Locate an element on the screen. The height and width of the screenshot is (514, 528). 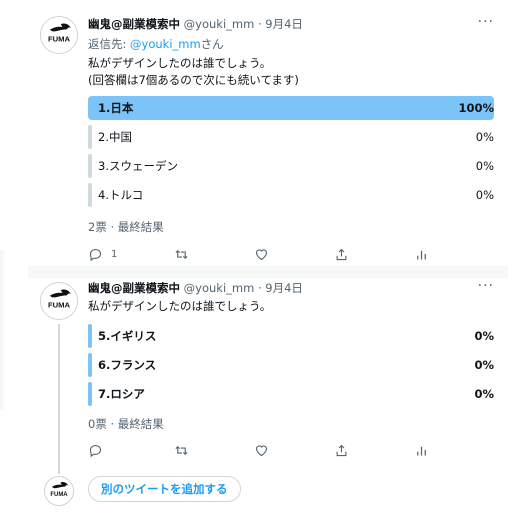
poll-option: 3.スウェーデン 0% is located at coordinates (291, 166).